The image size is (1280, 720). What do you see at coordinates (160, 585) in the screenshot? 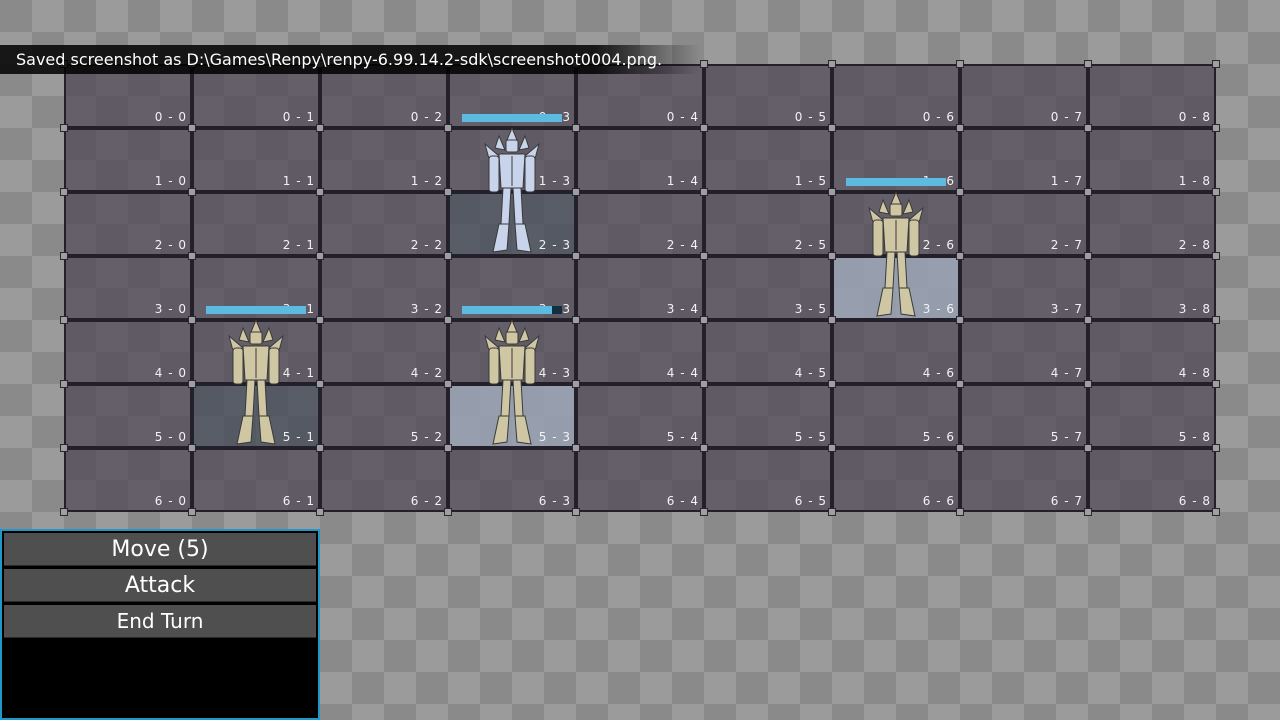
I see `attack-button: Attack` at bounding box center [160, 585].